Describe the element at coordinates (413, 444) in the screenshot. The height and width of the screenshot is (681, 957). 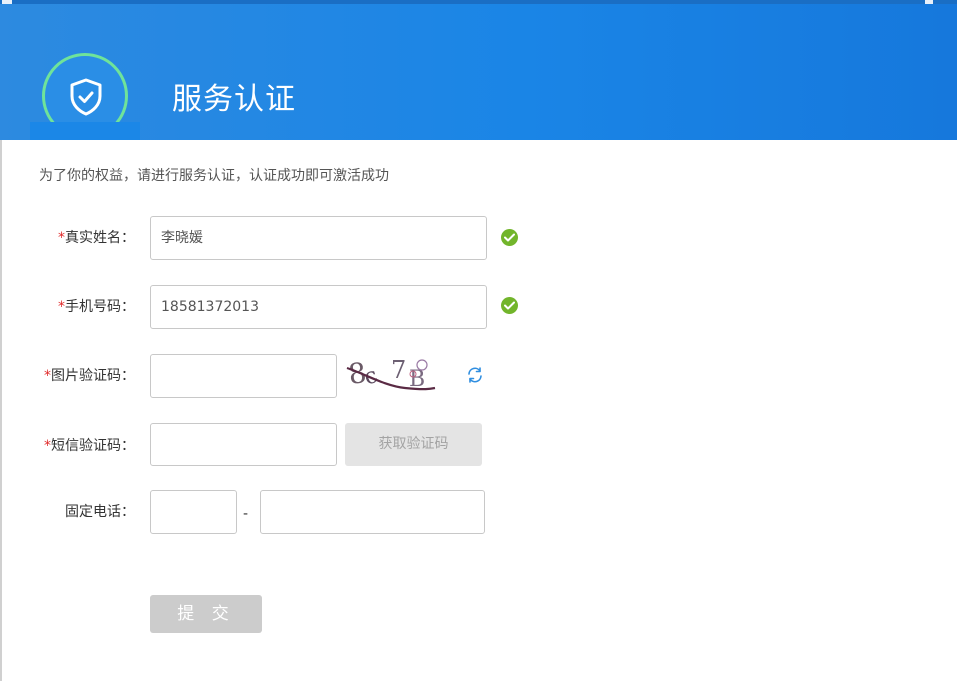
I see `get-sms-code-button: 获取验证码` at that location.